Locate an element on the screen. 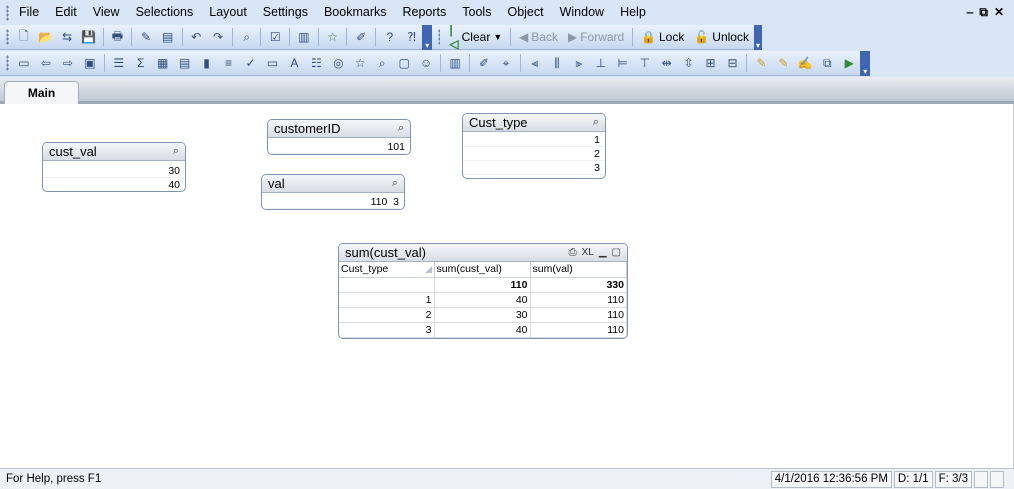 The image size is (1014, 489). checkmark-icon: ☑ is located at coordinates (275, 37).